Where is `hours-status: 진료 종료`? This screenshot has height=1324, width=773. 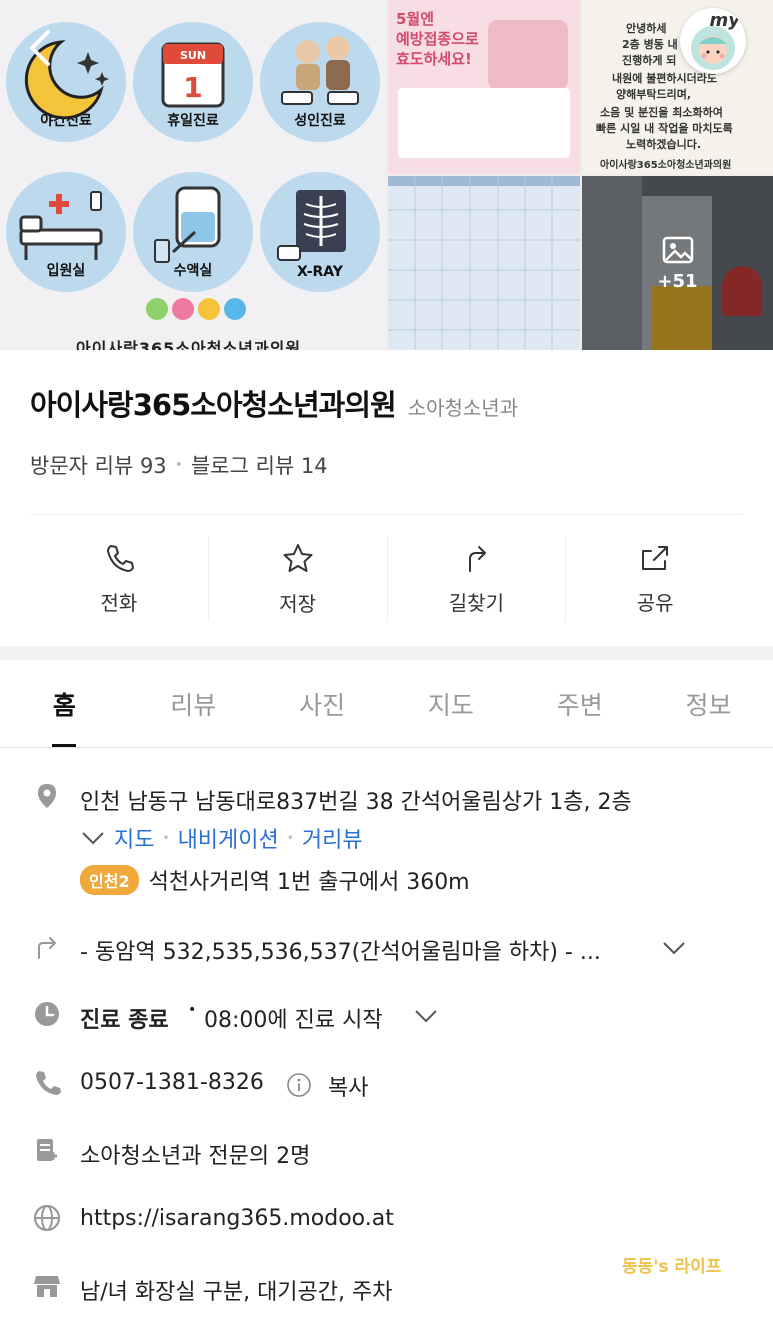
hours-status: 진료 종료 is located at coordinates (124, 1020).